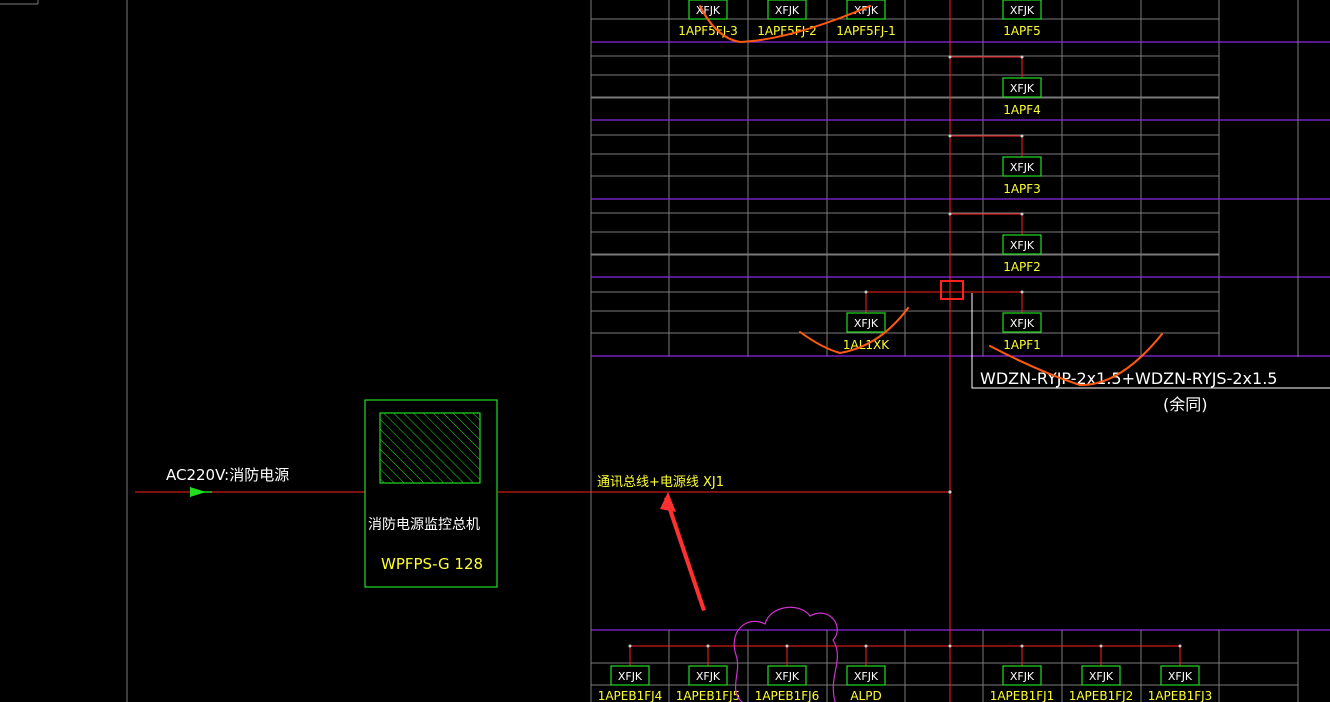  I want to click on module-tag-label: 1APEB1FJ2, so click(1101, 695).